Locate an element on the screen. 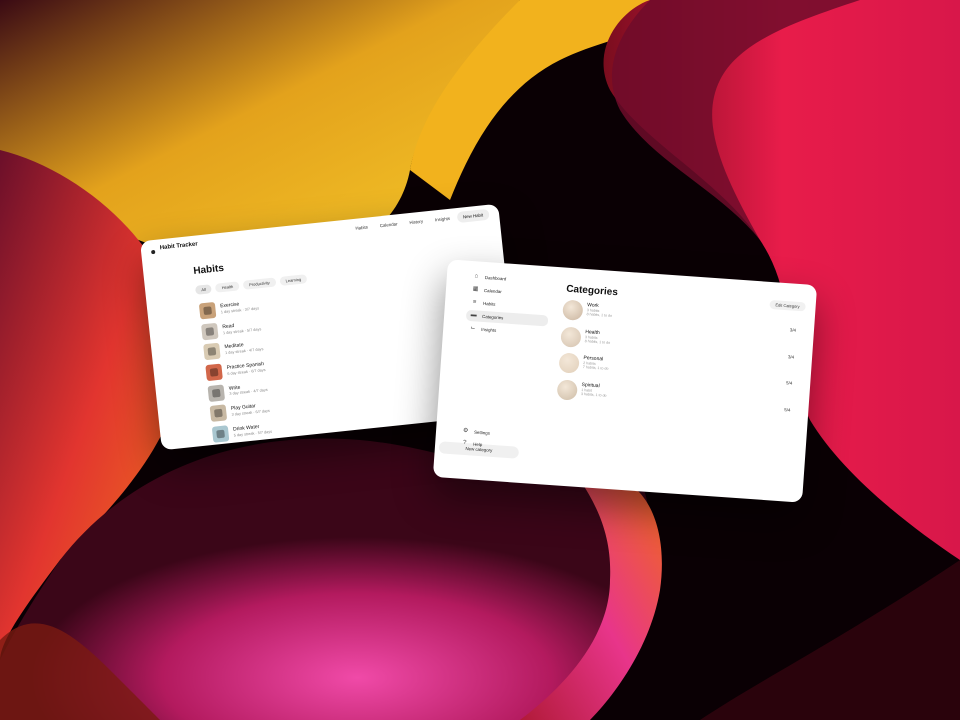 This screenshot has width=960, height=720. nav-history: History is located at coordinates (416, 221).